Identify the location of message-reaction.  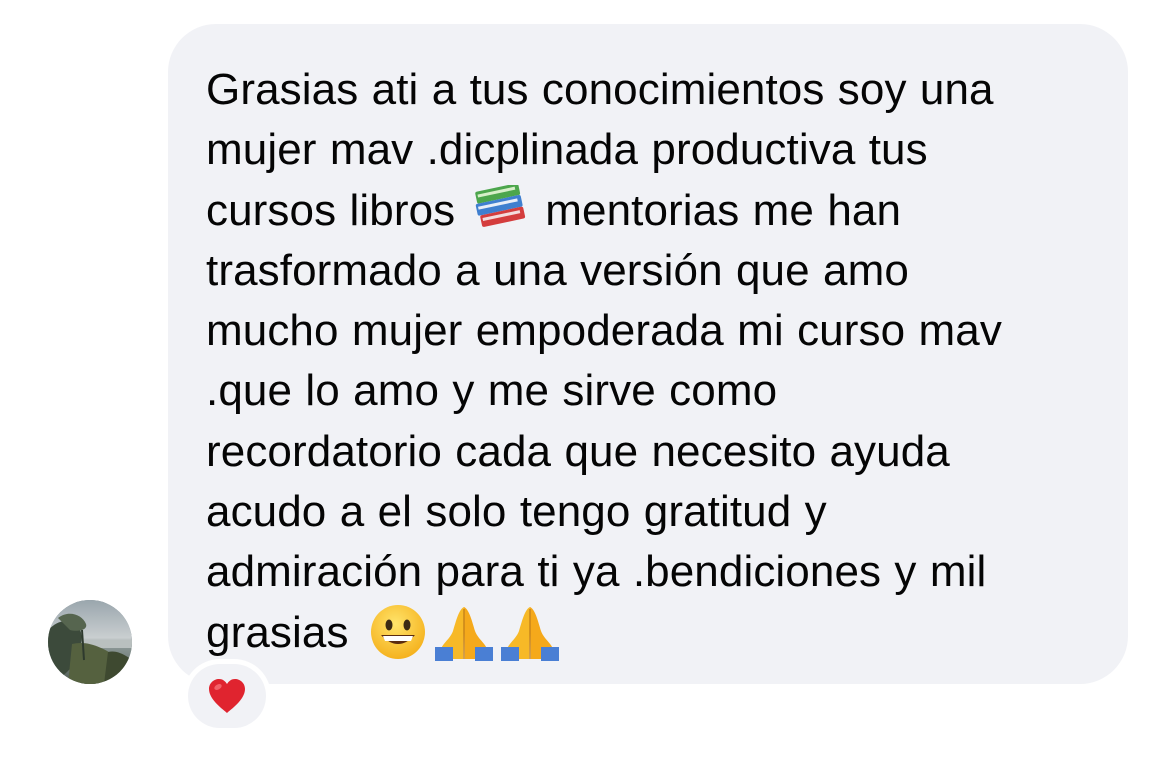
(227, 696).